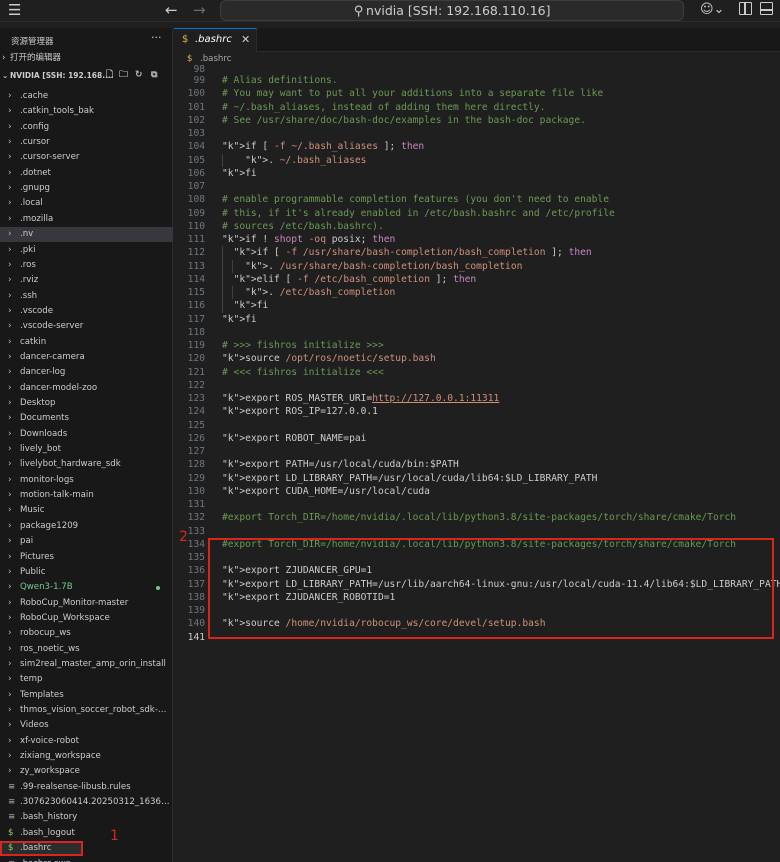 The image size is (780, 862). Describe the element at coordinates (215, 40) in the screenshot. I see `tab-bashrc: $ .bashrc ✕` at that location.